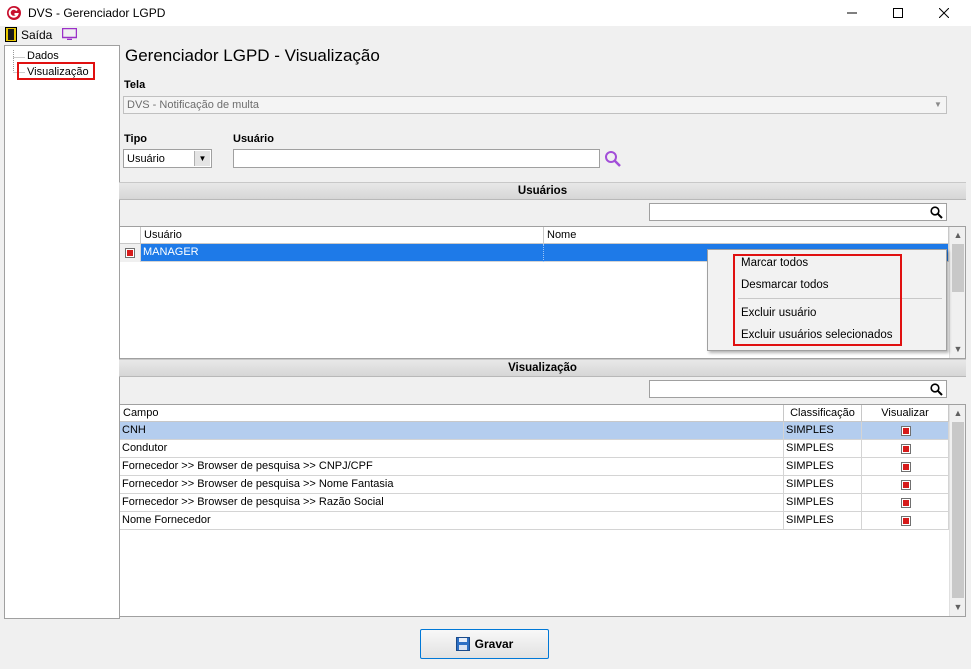 The image size is (971, 669). I want to click on usuario-input, so click(416, 158).